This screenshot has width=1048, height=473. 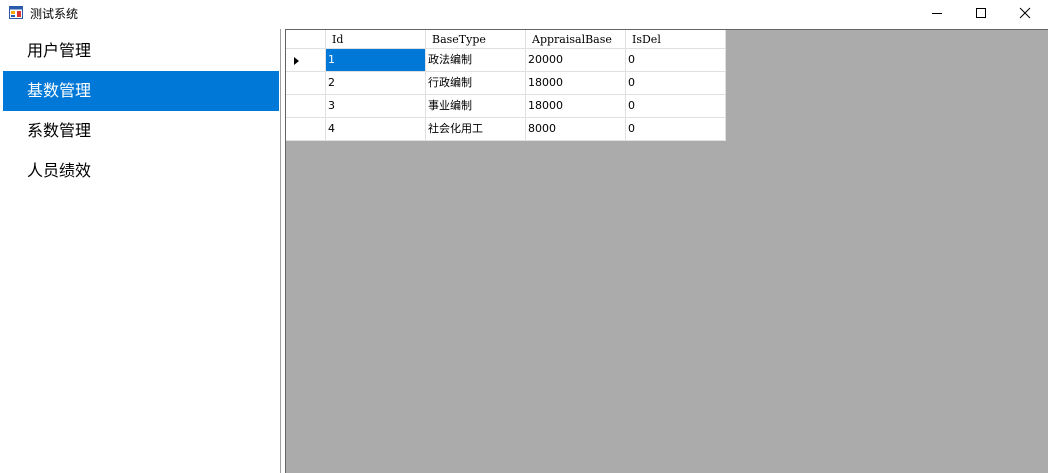 I want to click on minimize-button, so click(x=937, y=13).